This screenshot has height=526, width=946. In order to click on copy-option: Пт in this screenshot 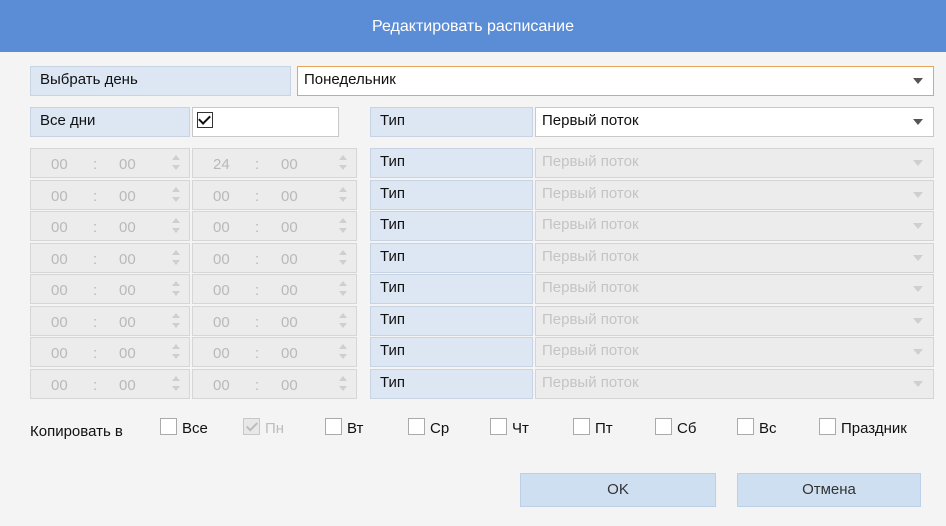, I will do `click(618, 428)`.